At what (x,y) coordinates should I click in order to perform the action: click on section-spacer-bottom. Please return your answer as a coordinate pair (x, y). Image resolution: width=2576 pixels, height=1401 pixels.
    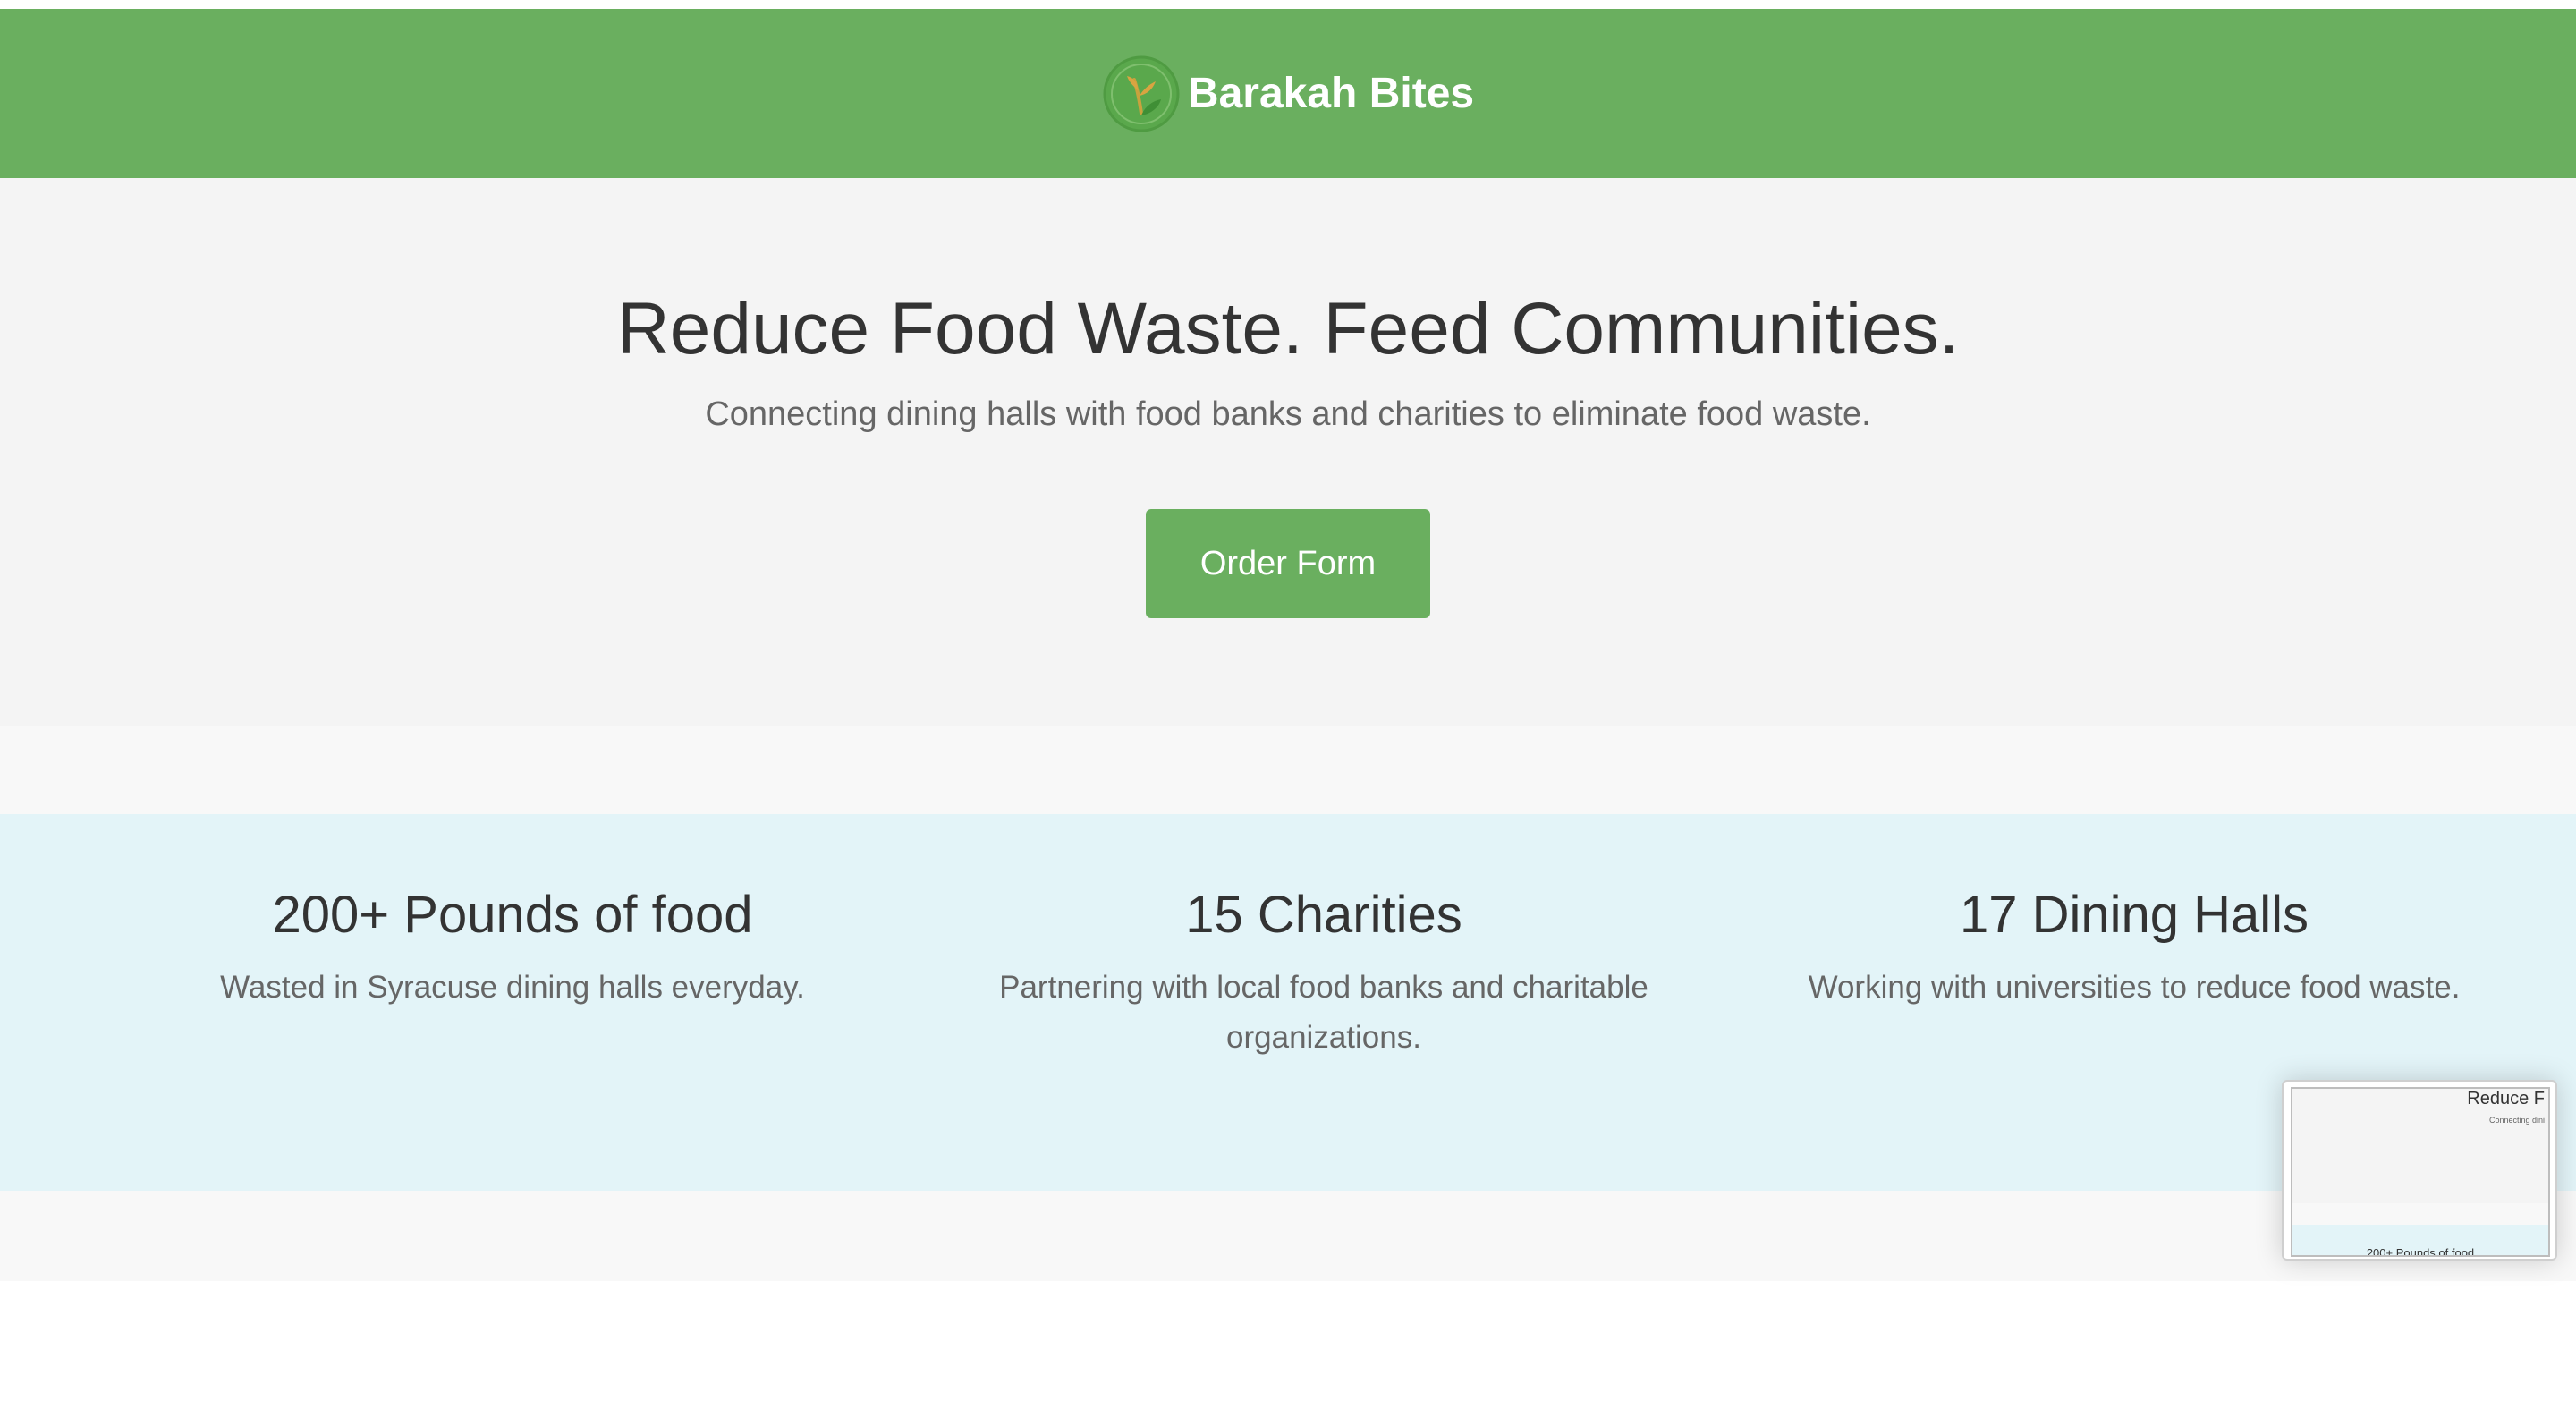
    Looking at the image, I should click on (1288, 1236).